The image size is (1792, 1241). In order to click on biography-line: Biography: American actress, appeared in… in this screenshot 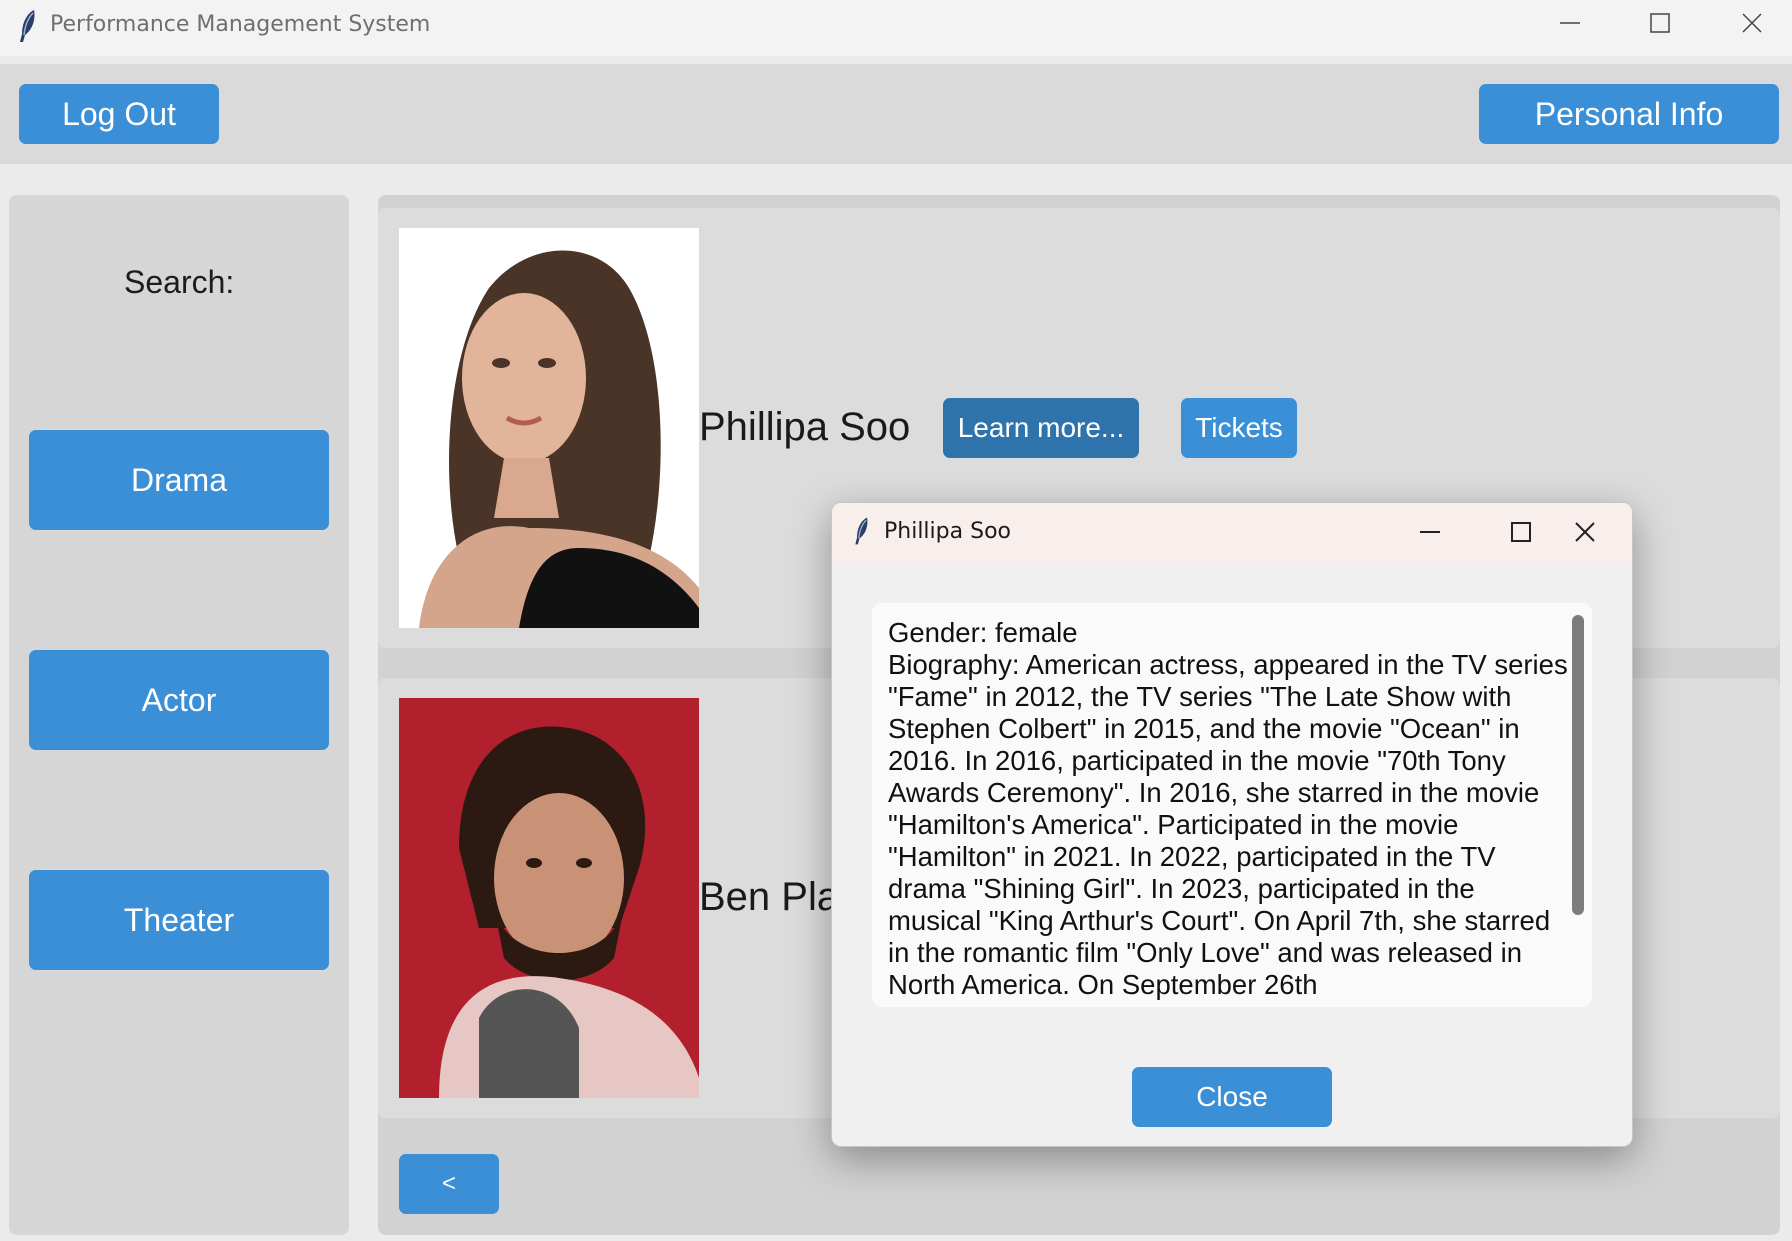, I will do `click(1228, 824)`.